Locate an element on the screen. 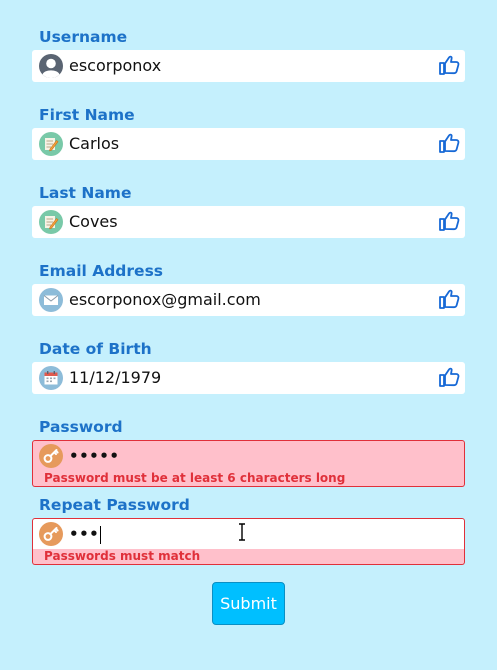 Image resolution: width=497 pixels, height=670 pixels. password-label: Password is located at coordinates (81, 427).